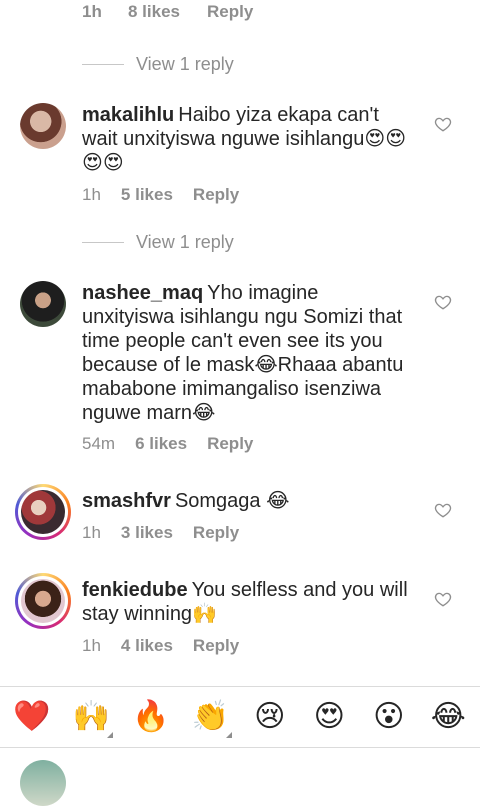 This screenshot has height=806, width=480. I want to click on comment-meta: 1h 3 likes Reply, so click(160, 533).